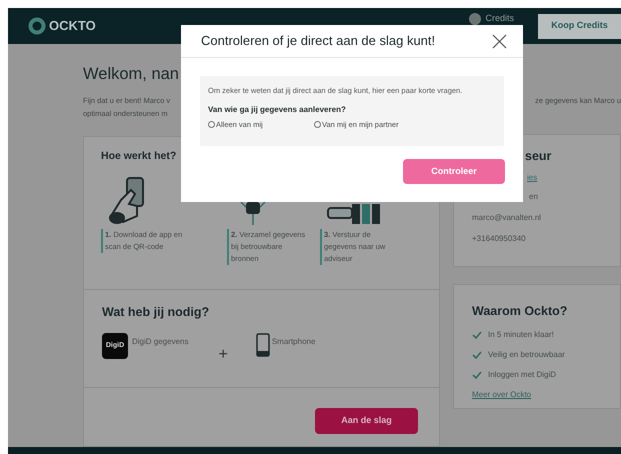 Image resolution: width=621 pixels, height=454 pixels. I want to click on benefit-text: In 5 minuten klaar!, so click(521, 334).